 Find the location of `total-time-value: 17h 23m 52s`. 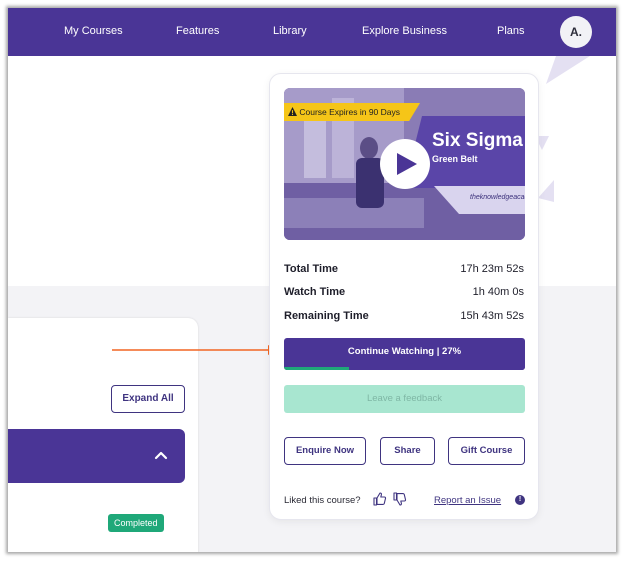

total-time-value: 17h 23m 52s is located at coordinates (492, 269).